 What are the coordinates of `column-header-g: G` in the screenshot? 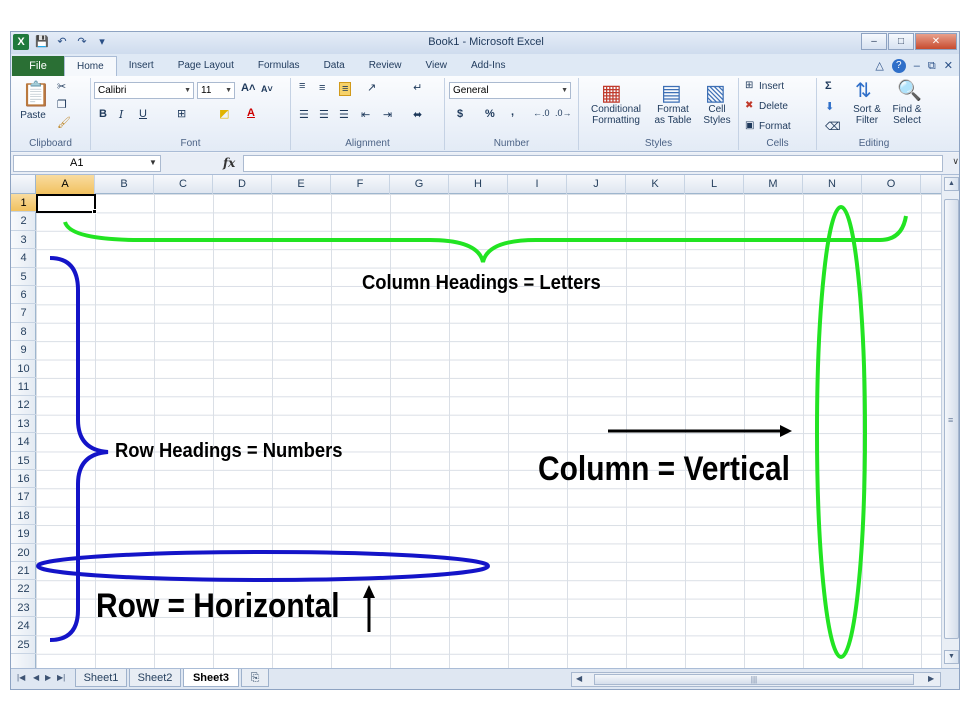 It's located at (419, 184).